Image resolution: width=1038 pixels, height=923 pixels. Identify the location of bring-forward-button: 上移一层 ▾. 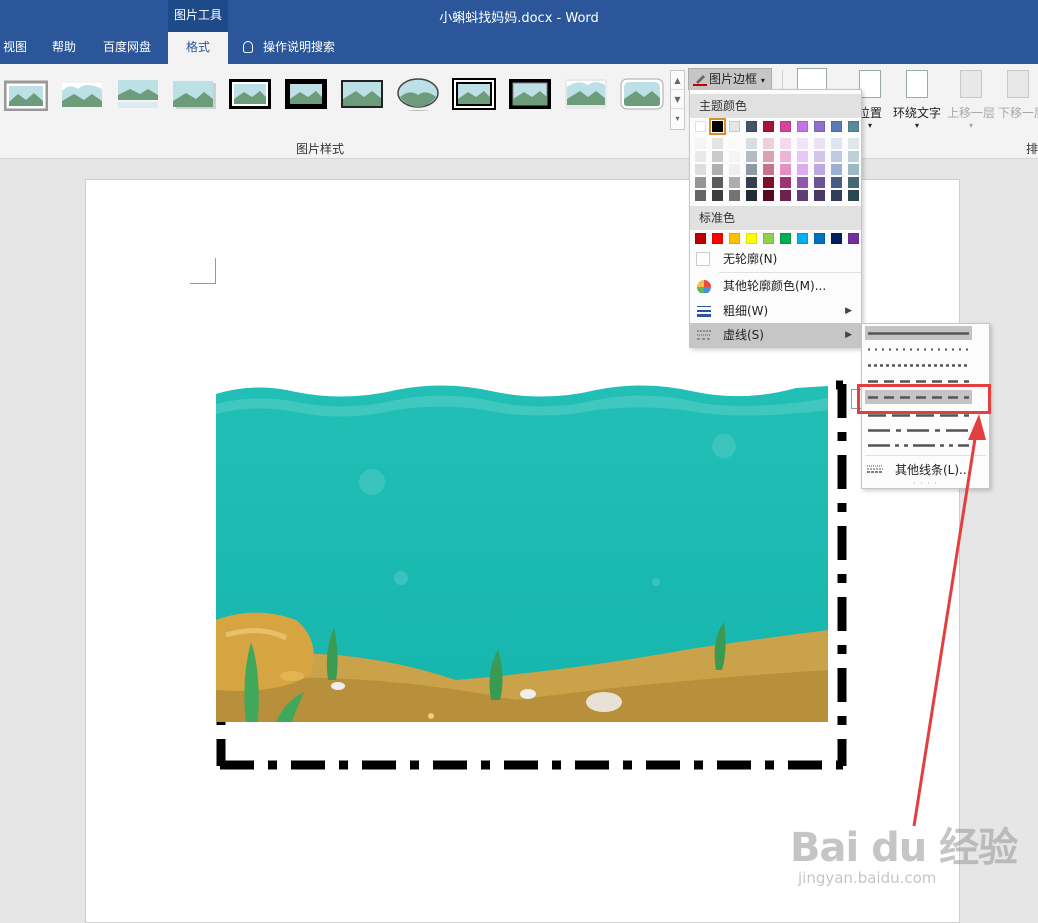
(971, 100).